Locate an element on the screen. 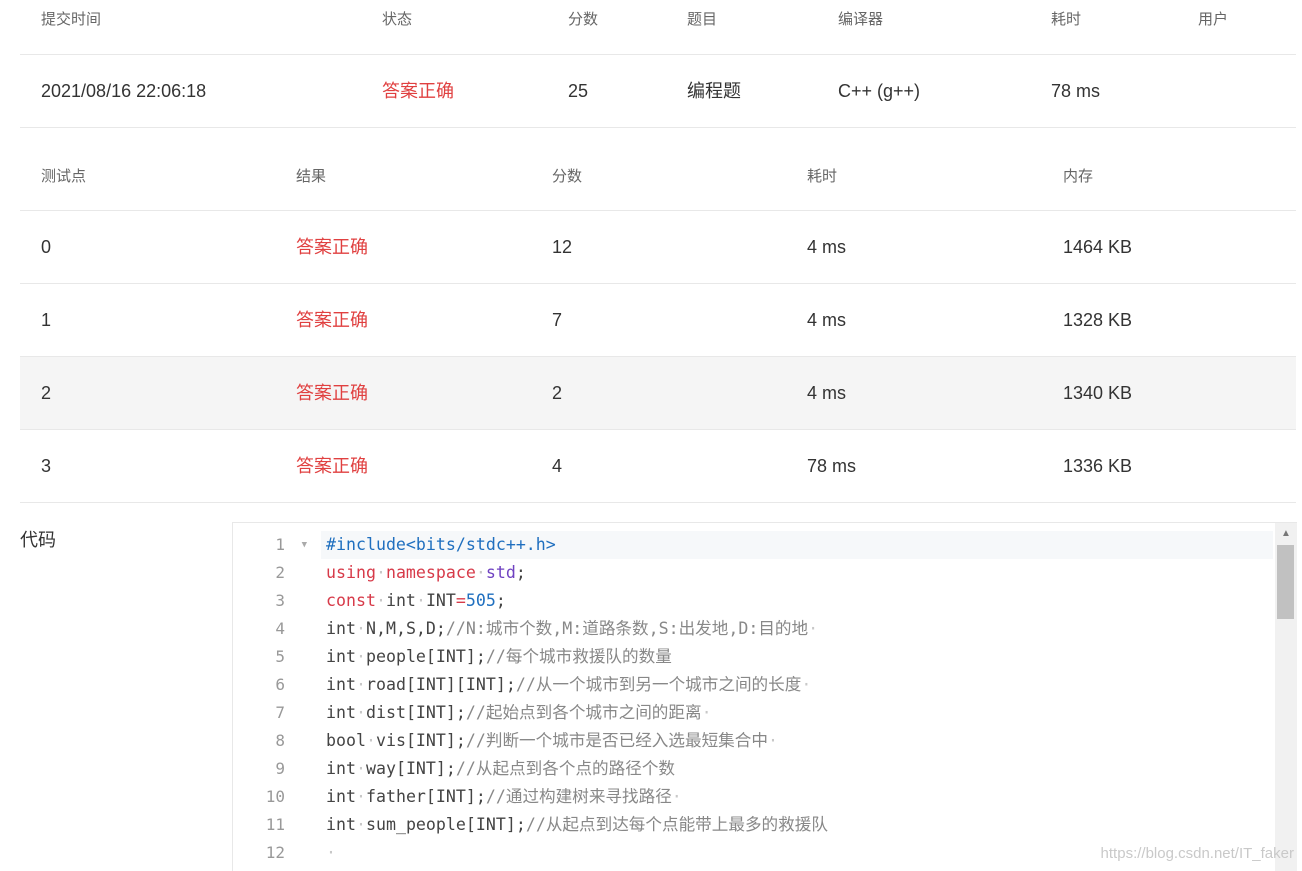 This screenshot has width=1302, height=871. line-number: 7 is located at coordinates (280, 712).